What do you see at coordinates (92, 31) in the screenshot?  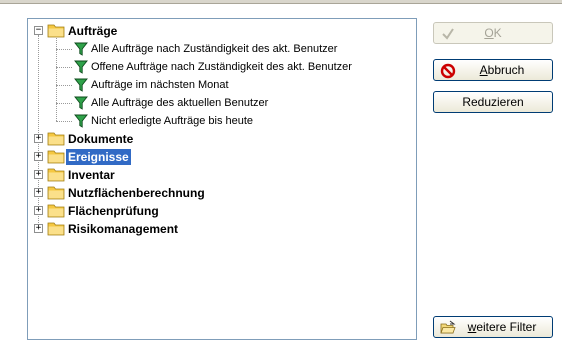 I see `tree-folder-label: Aufträge` at bounding box center [92, 31].